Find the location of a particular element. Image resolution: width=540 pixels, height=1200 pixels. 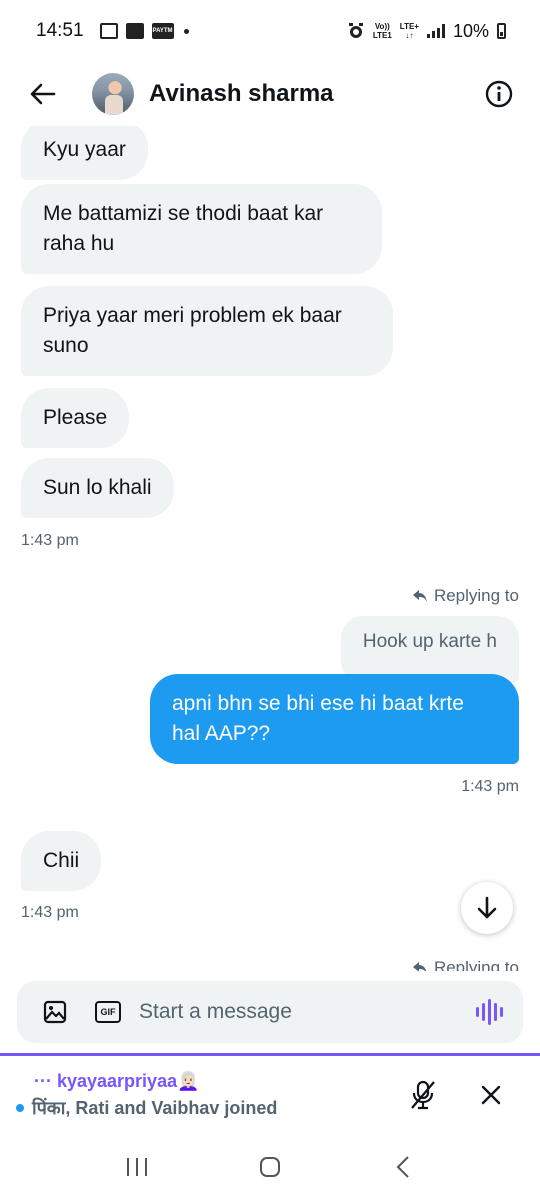

back-button is located at coordinates (43, 94).